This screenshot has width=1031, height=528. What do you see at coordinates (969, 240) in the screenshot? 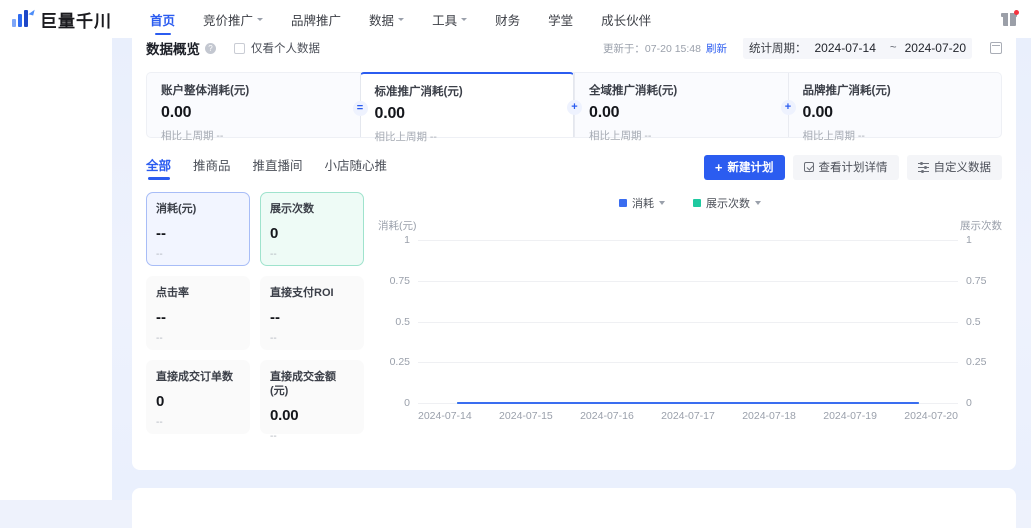
I see `y-axis-right-tick: 1` at bounding box center [969, 240].